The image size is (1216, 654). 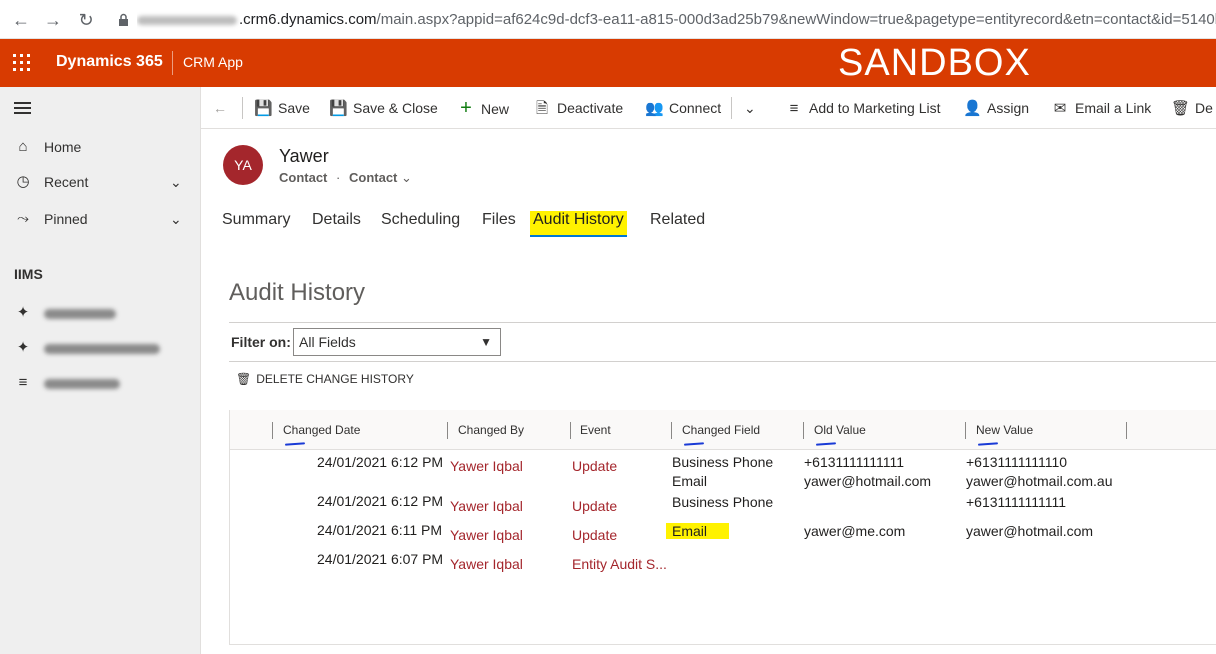 What do you see at coordinates (1004, 430) in the screenshot?
I see `column-header-new-value: New Value` at bounding box center [1004, 430].